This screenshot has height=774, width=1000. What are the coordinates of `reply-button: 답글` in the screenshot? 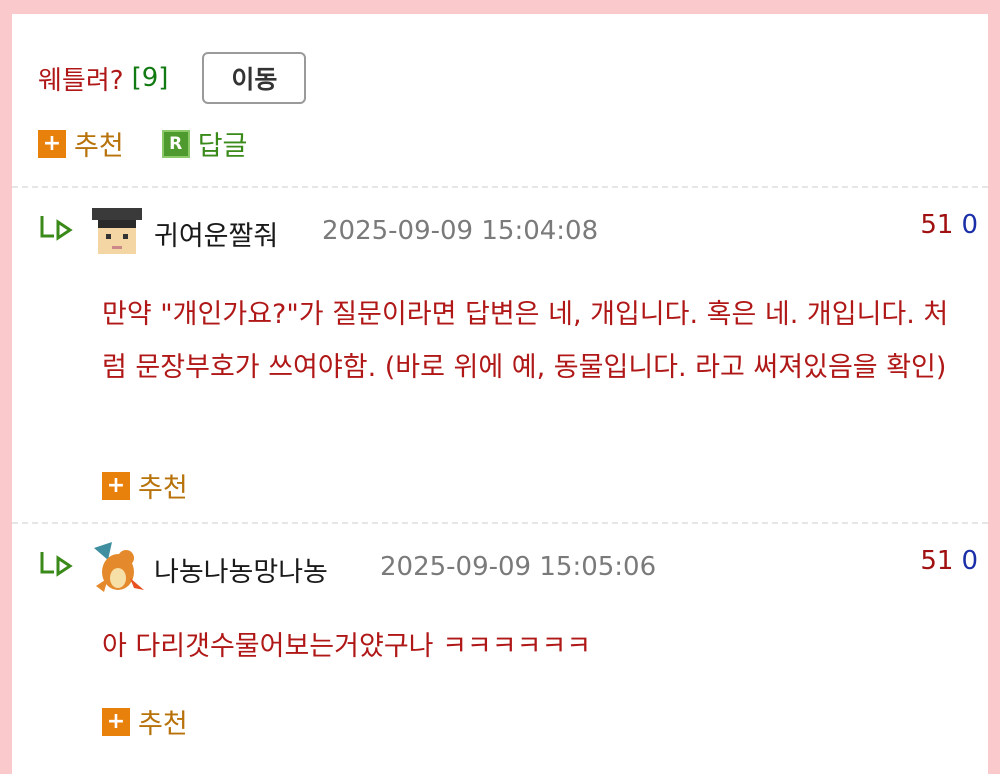 It's located at (223, 143).